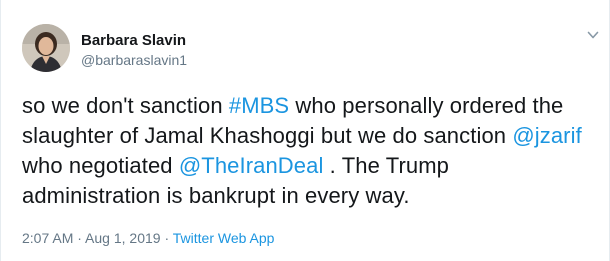 The height and width of the screenshot is (261, 610). Describe the element at coordinates (251, 165) in the screenshot. I see `mention-link: @TheIranDeal` at that location.